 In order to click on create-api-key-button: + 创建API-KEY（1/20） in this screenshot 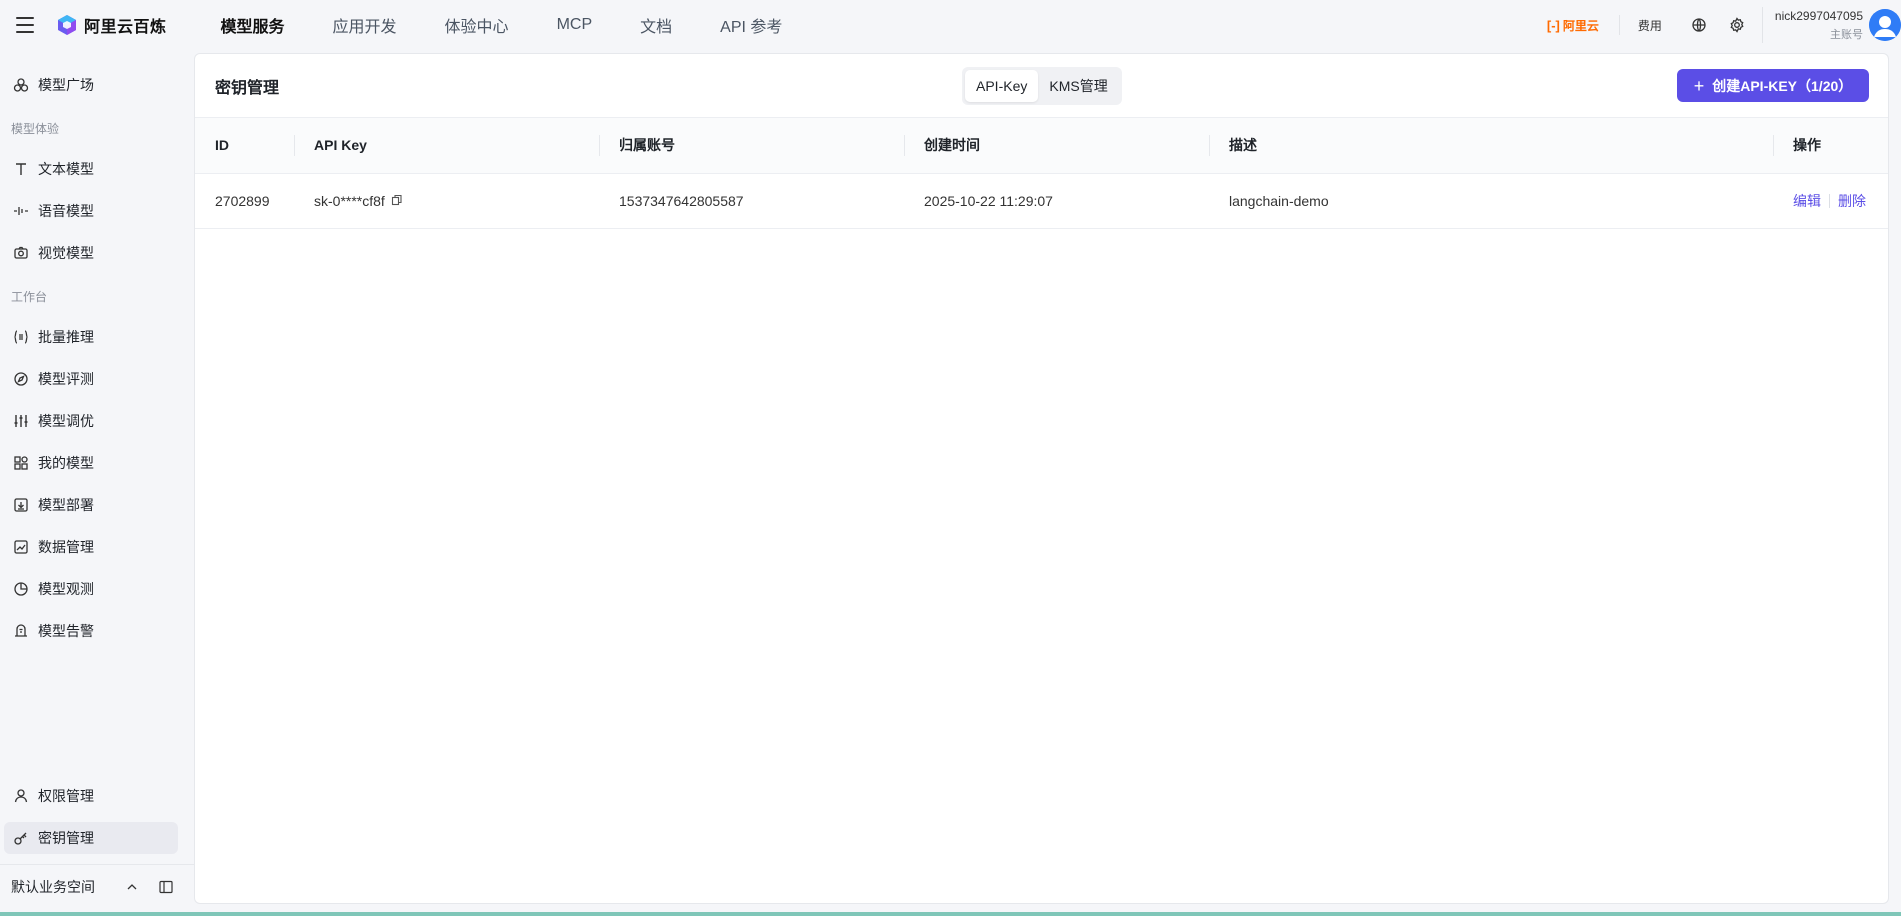, I will do `click(1773, 85)`.